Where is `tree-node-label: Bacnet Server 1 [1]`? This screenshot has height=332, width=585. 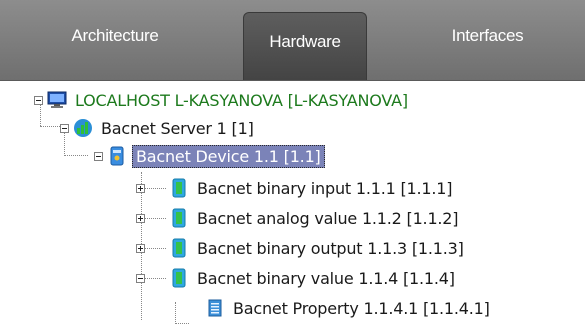 tree-node-label: Bacnet Server 1 [1] is located at coordinates (177, 128).